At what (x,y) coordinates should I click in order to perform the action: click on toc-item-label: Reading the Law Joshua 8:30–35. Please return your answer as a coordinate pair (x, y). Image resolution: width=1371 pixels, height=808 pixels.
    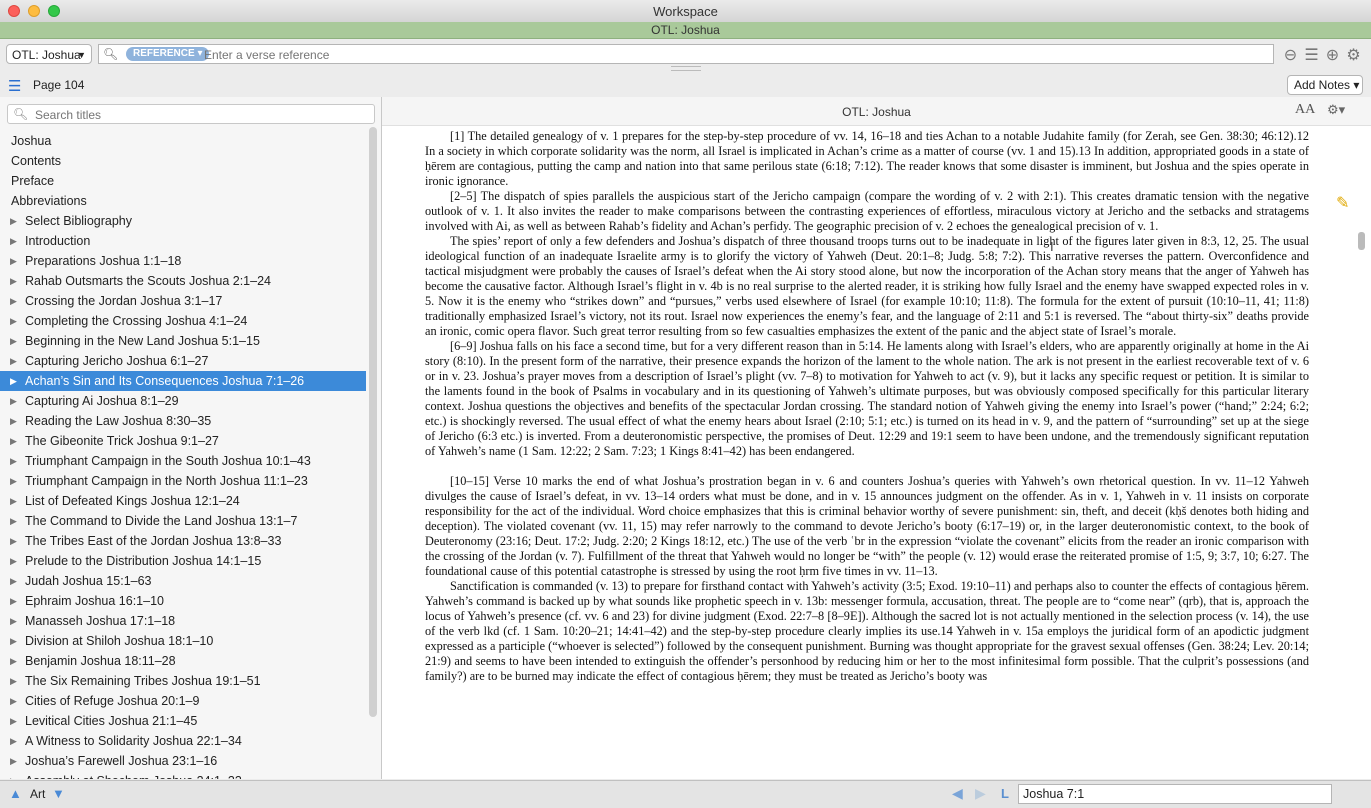
    Looking at the image, I should click on (118, 421).